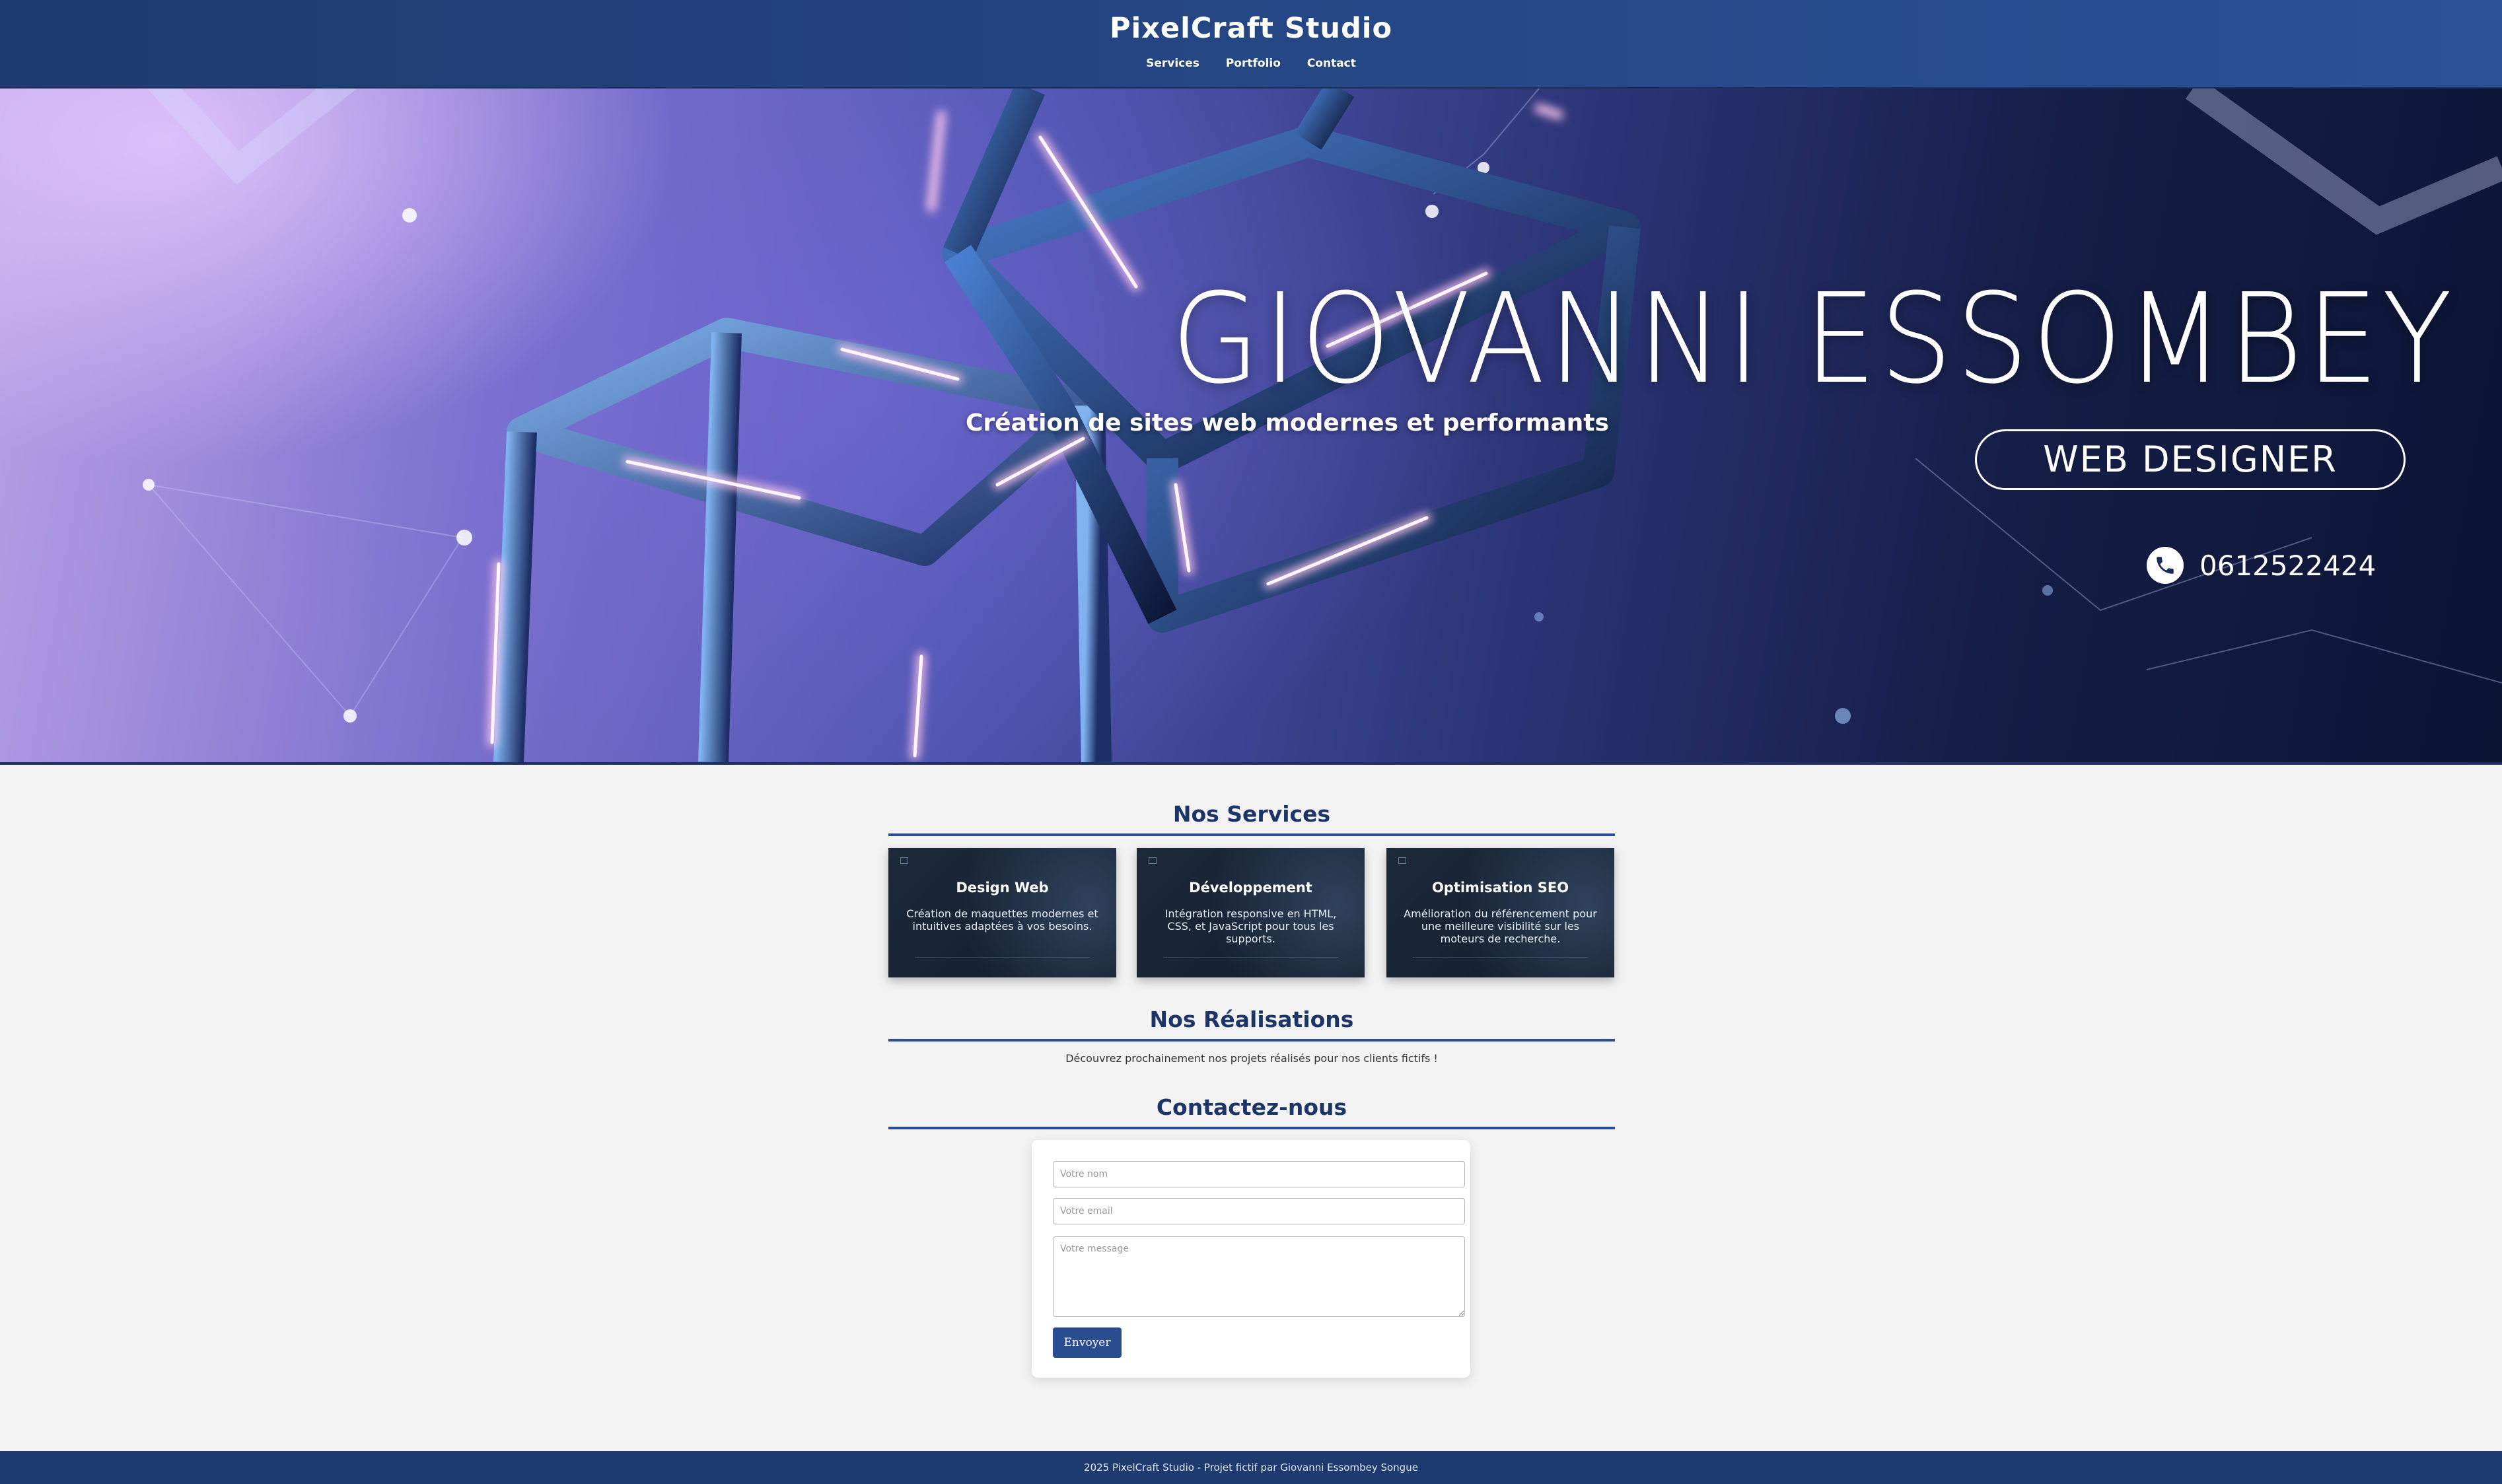  I want to click on contact-form: Envoyer, so click(1251, 1259).